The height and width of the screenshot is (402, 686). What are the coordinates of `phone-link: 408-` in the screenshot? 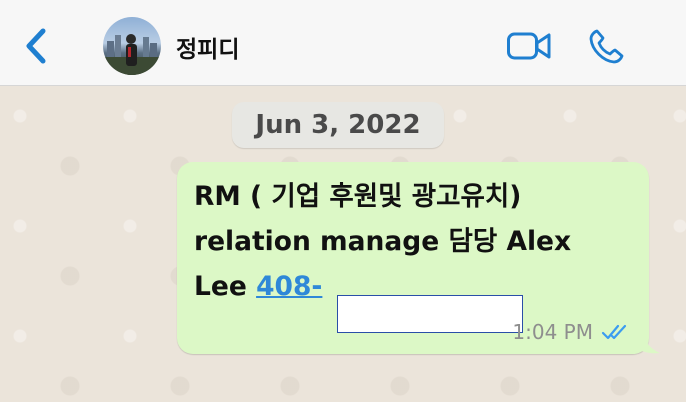 It's located at (289, 286).